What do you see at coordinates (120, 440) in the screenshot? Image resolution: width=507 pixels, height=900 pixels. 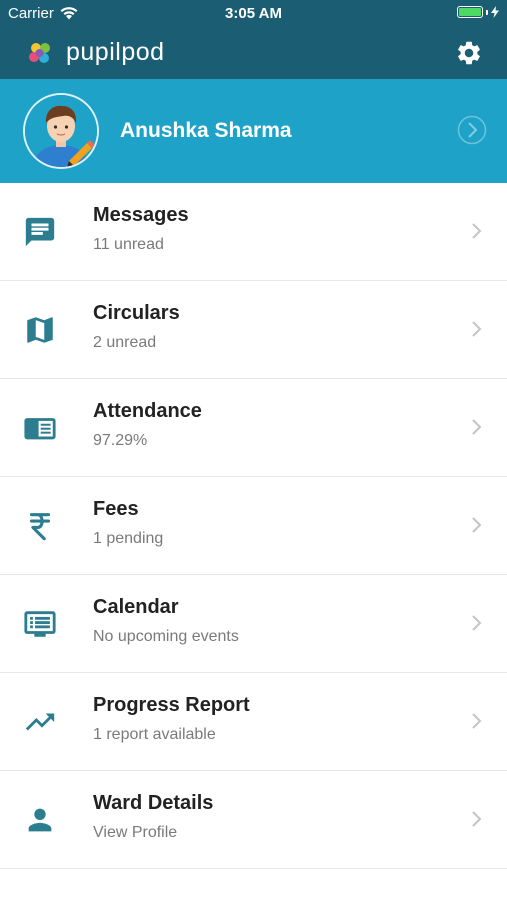 I see `menu-subtitle: 97.29%` at bounding box center [120, 440].